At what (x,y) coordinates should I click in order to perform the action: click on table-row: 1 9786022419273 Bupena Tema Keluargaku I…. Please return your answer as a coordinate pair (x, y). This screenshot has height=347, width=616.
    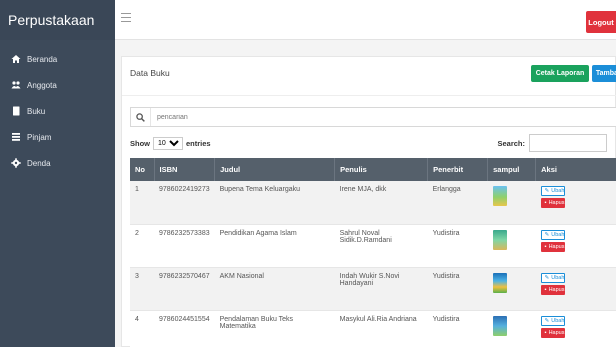
    Looking at the image, I should click on (373, 203).